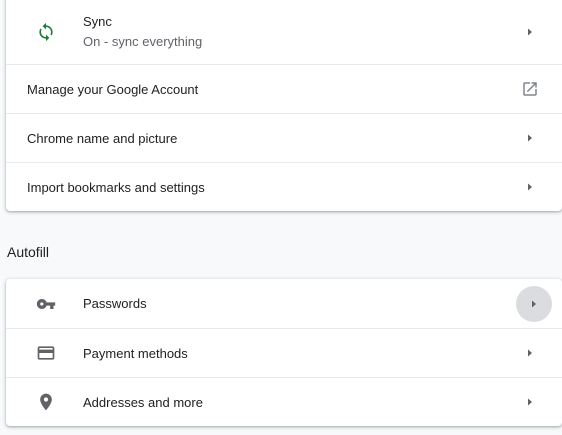 This screenshot has width=562, height=435. What do you see at coordinates (46, 32) in the screenshot?
I see `sync-icon` at bounding box center [46, 32].